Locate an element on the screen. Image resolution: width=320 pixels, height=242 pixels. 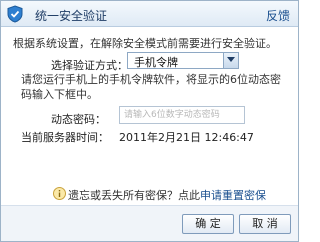
feedback-link: 反馈 is located at coordinates (278, 15).